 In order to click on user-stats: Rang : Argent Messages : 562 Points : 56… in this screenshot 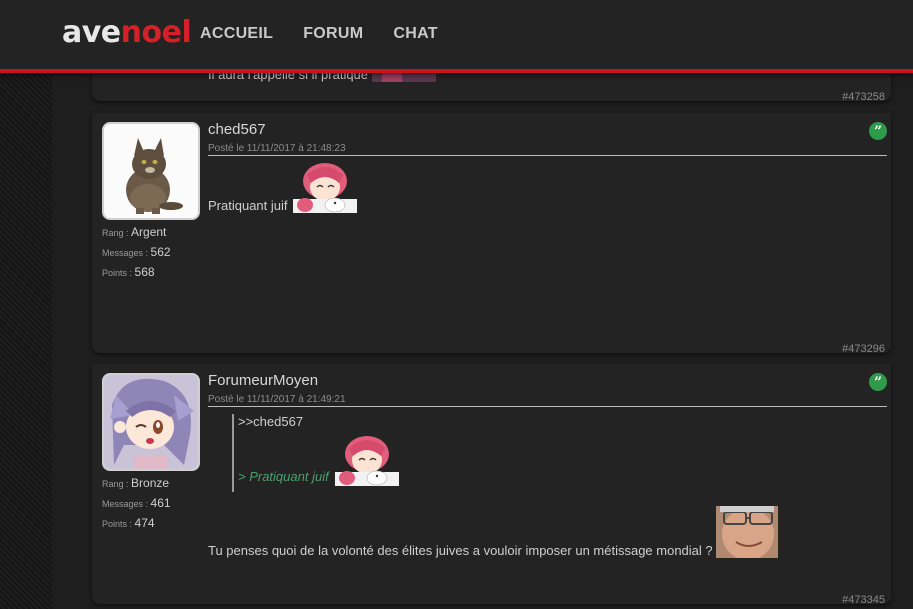, I will do `click(136, 253)`.